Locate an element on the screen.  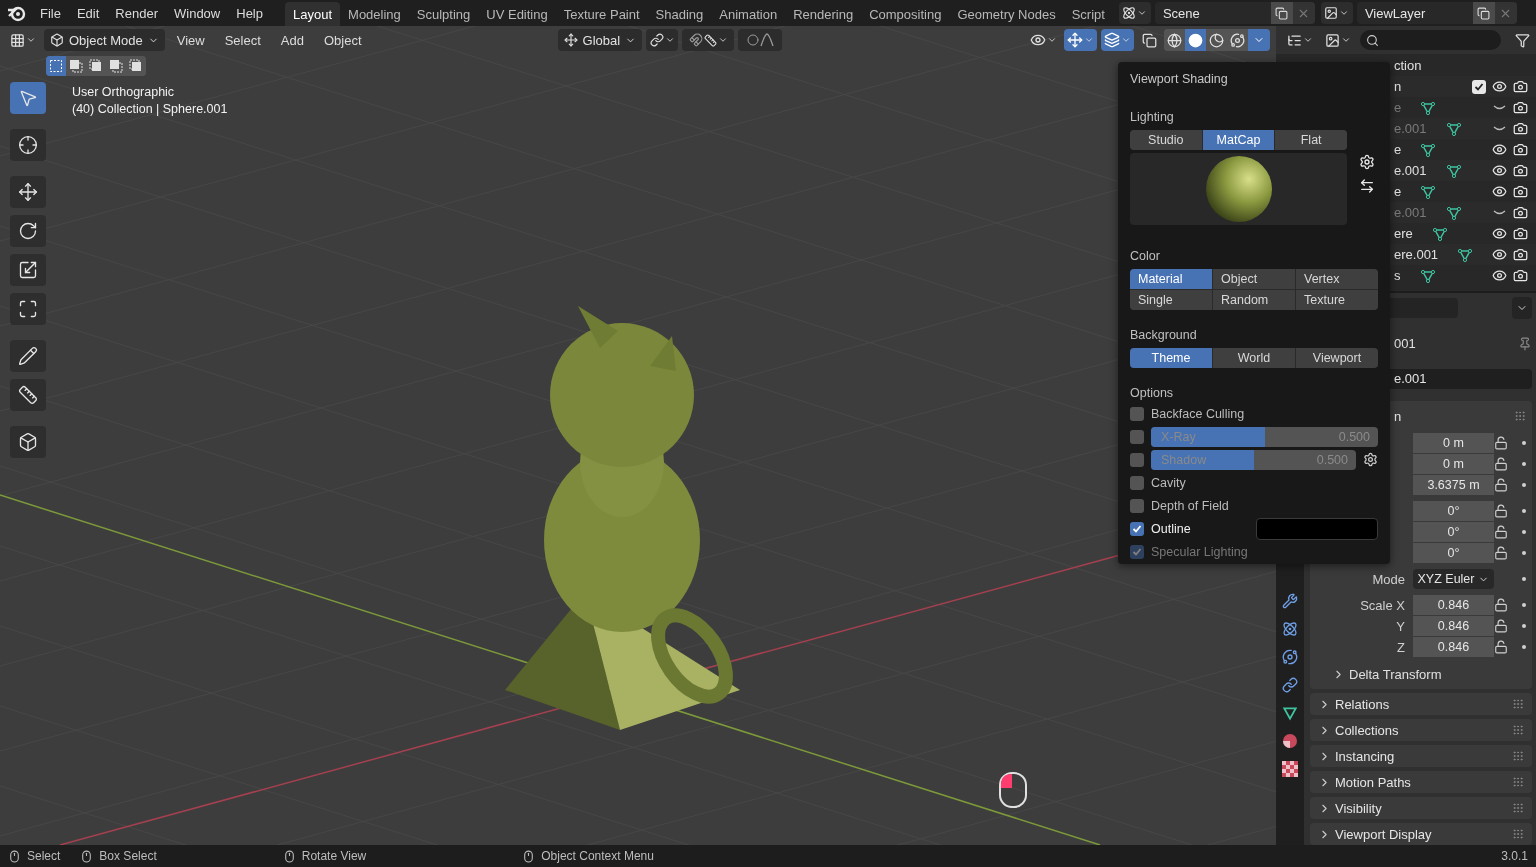
scene-selector-button is located at coordinates (1134, 13).